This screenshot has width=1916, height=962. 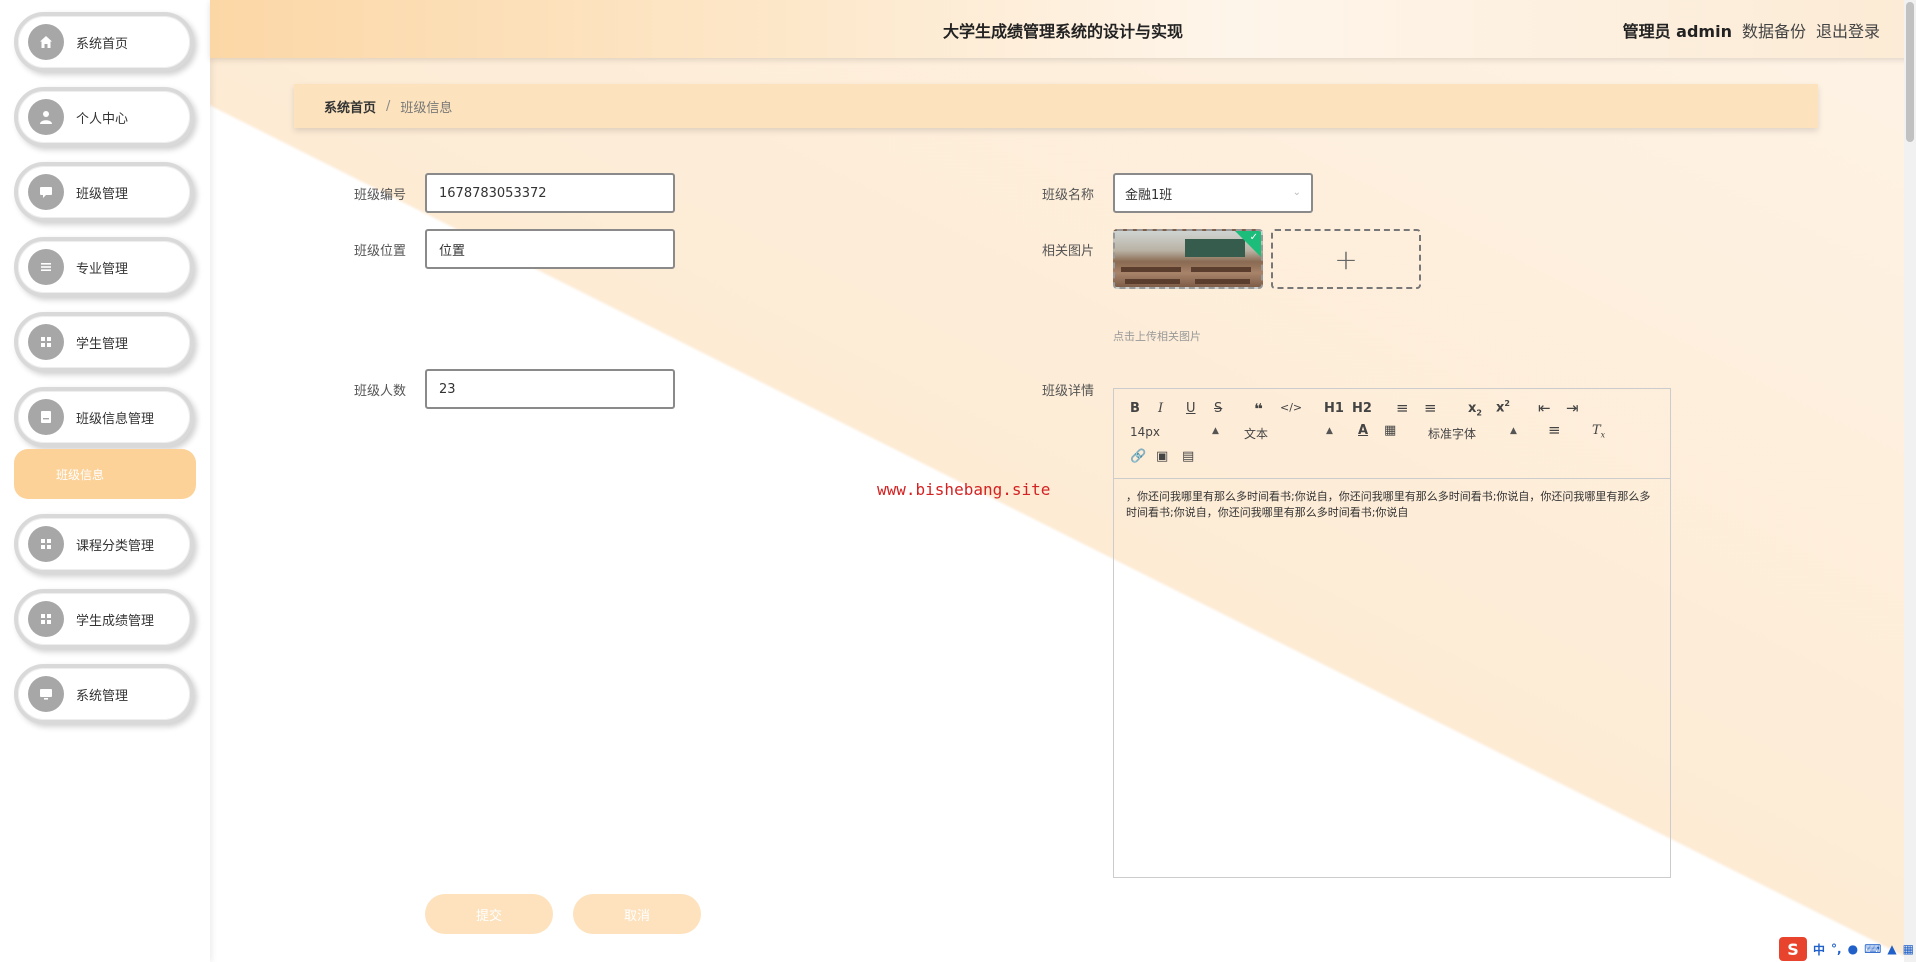 What do you see at coordinates (1475, 409) in the screenshot?
I see `subscript-icon: x2` at bounding box center [1475, 409].